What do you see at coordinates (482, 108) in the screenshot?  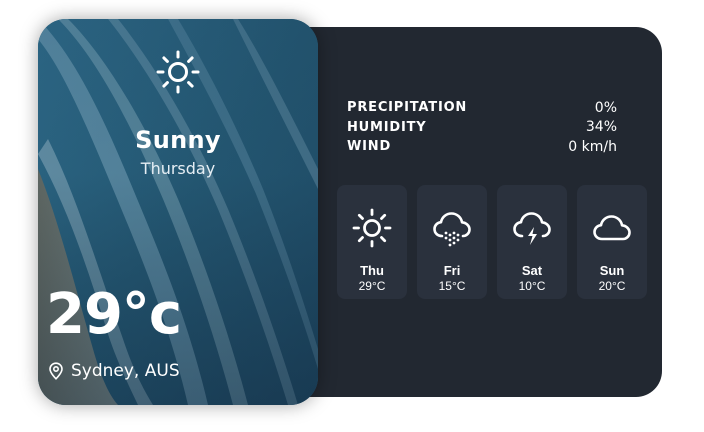 I see `stat-row-precipitation: PRECIPITATION 0%` at bounding box center [482, 108].